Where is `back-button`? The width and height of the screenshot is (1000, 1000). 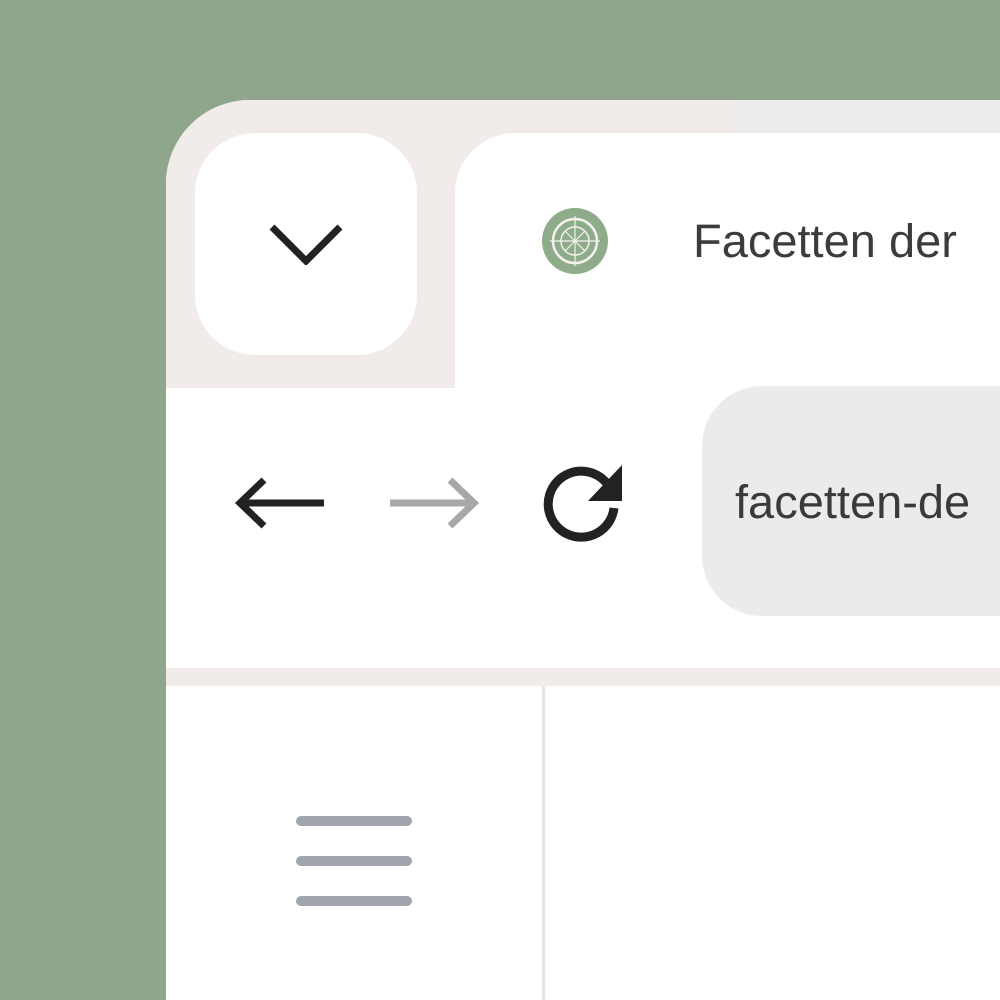 back-button is located at coordinates (280, 503).